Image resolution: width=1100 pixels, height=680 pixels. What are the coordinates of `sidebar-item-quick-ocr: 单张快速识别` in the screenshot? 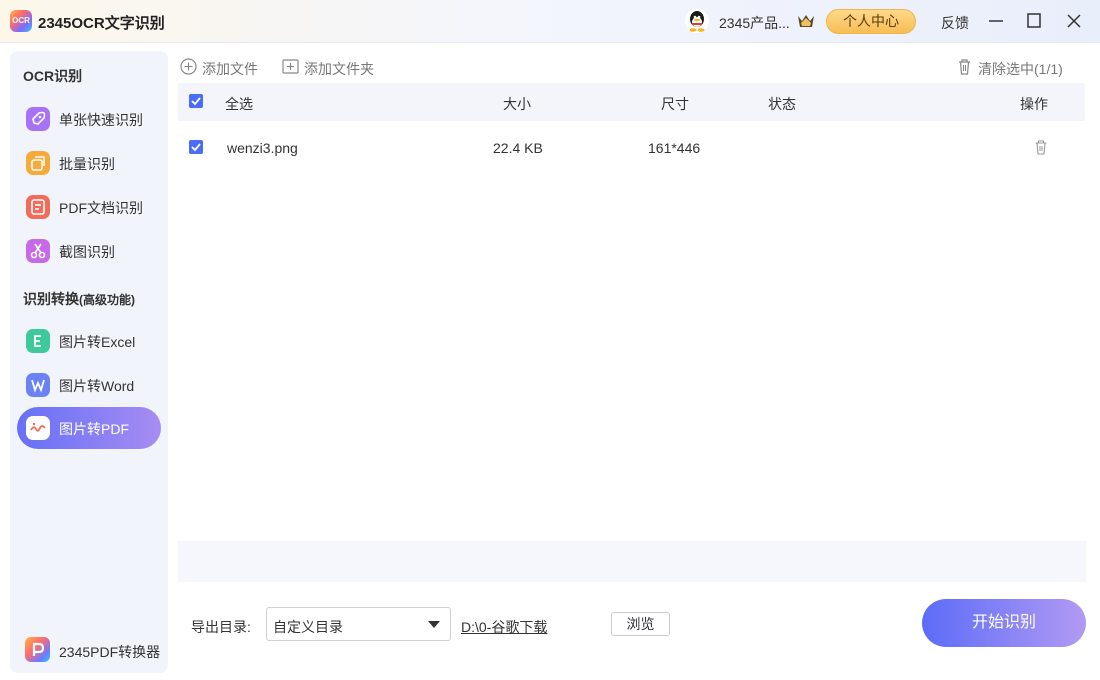 It's located at (89, 119).